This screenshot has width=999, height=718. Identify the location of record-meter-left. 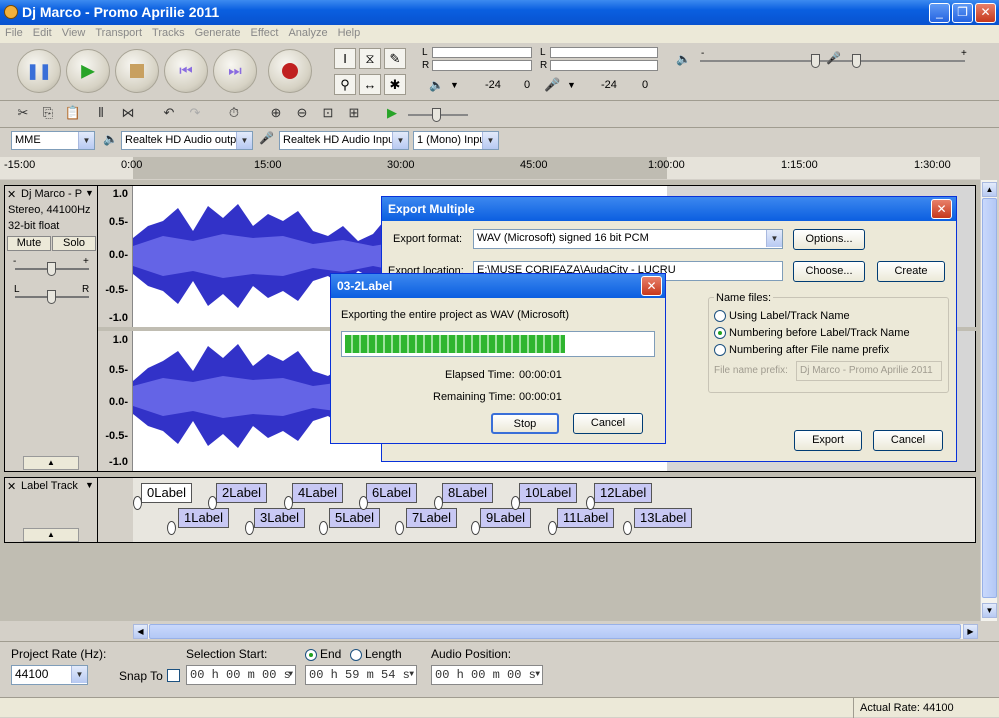
(604, 52).